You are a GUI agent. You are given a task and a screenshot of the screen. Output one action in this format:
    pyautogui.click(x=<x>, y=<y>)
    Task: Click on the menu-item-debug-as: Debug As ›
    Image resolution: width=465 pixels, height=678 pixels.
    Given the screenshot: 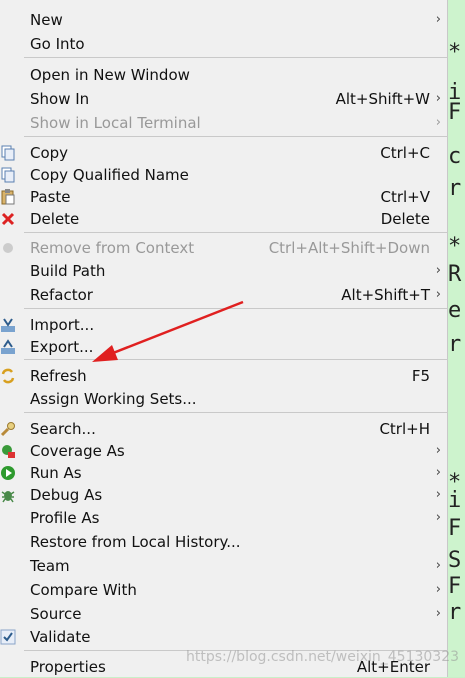 What is the action you would take?
    pyautogui.click(x=223, y=495)
    